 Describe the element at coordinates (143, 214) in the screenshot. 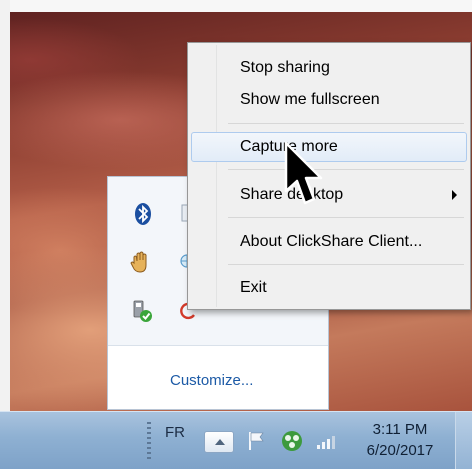

I see `bluetooth-icon` at that location.